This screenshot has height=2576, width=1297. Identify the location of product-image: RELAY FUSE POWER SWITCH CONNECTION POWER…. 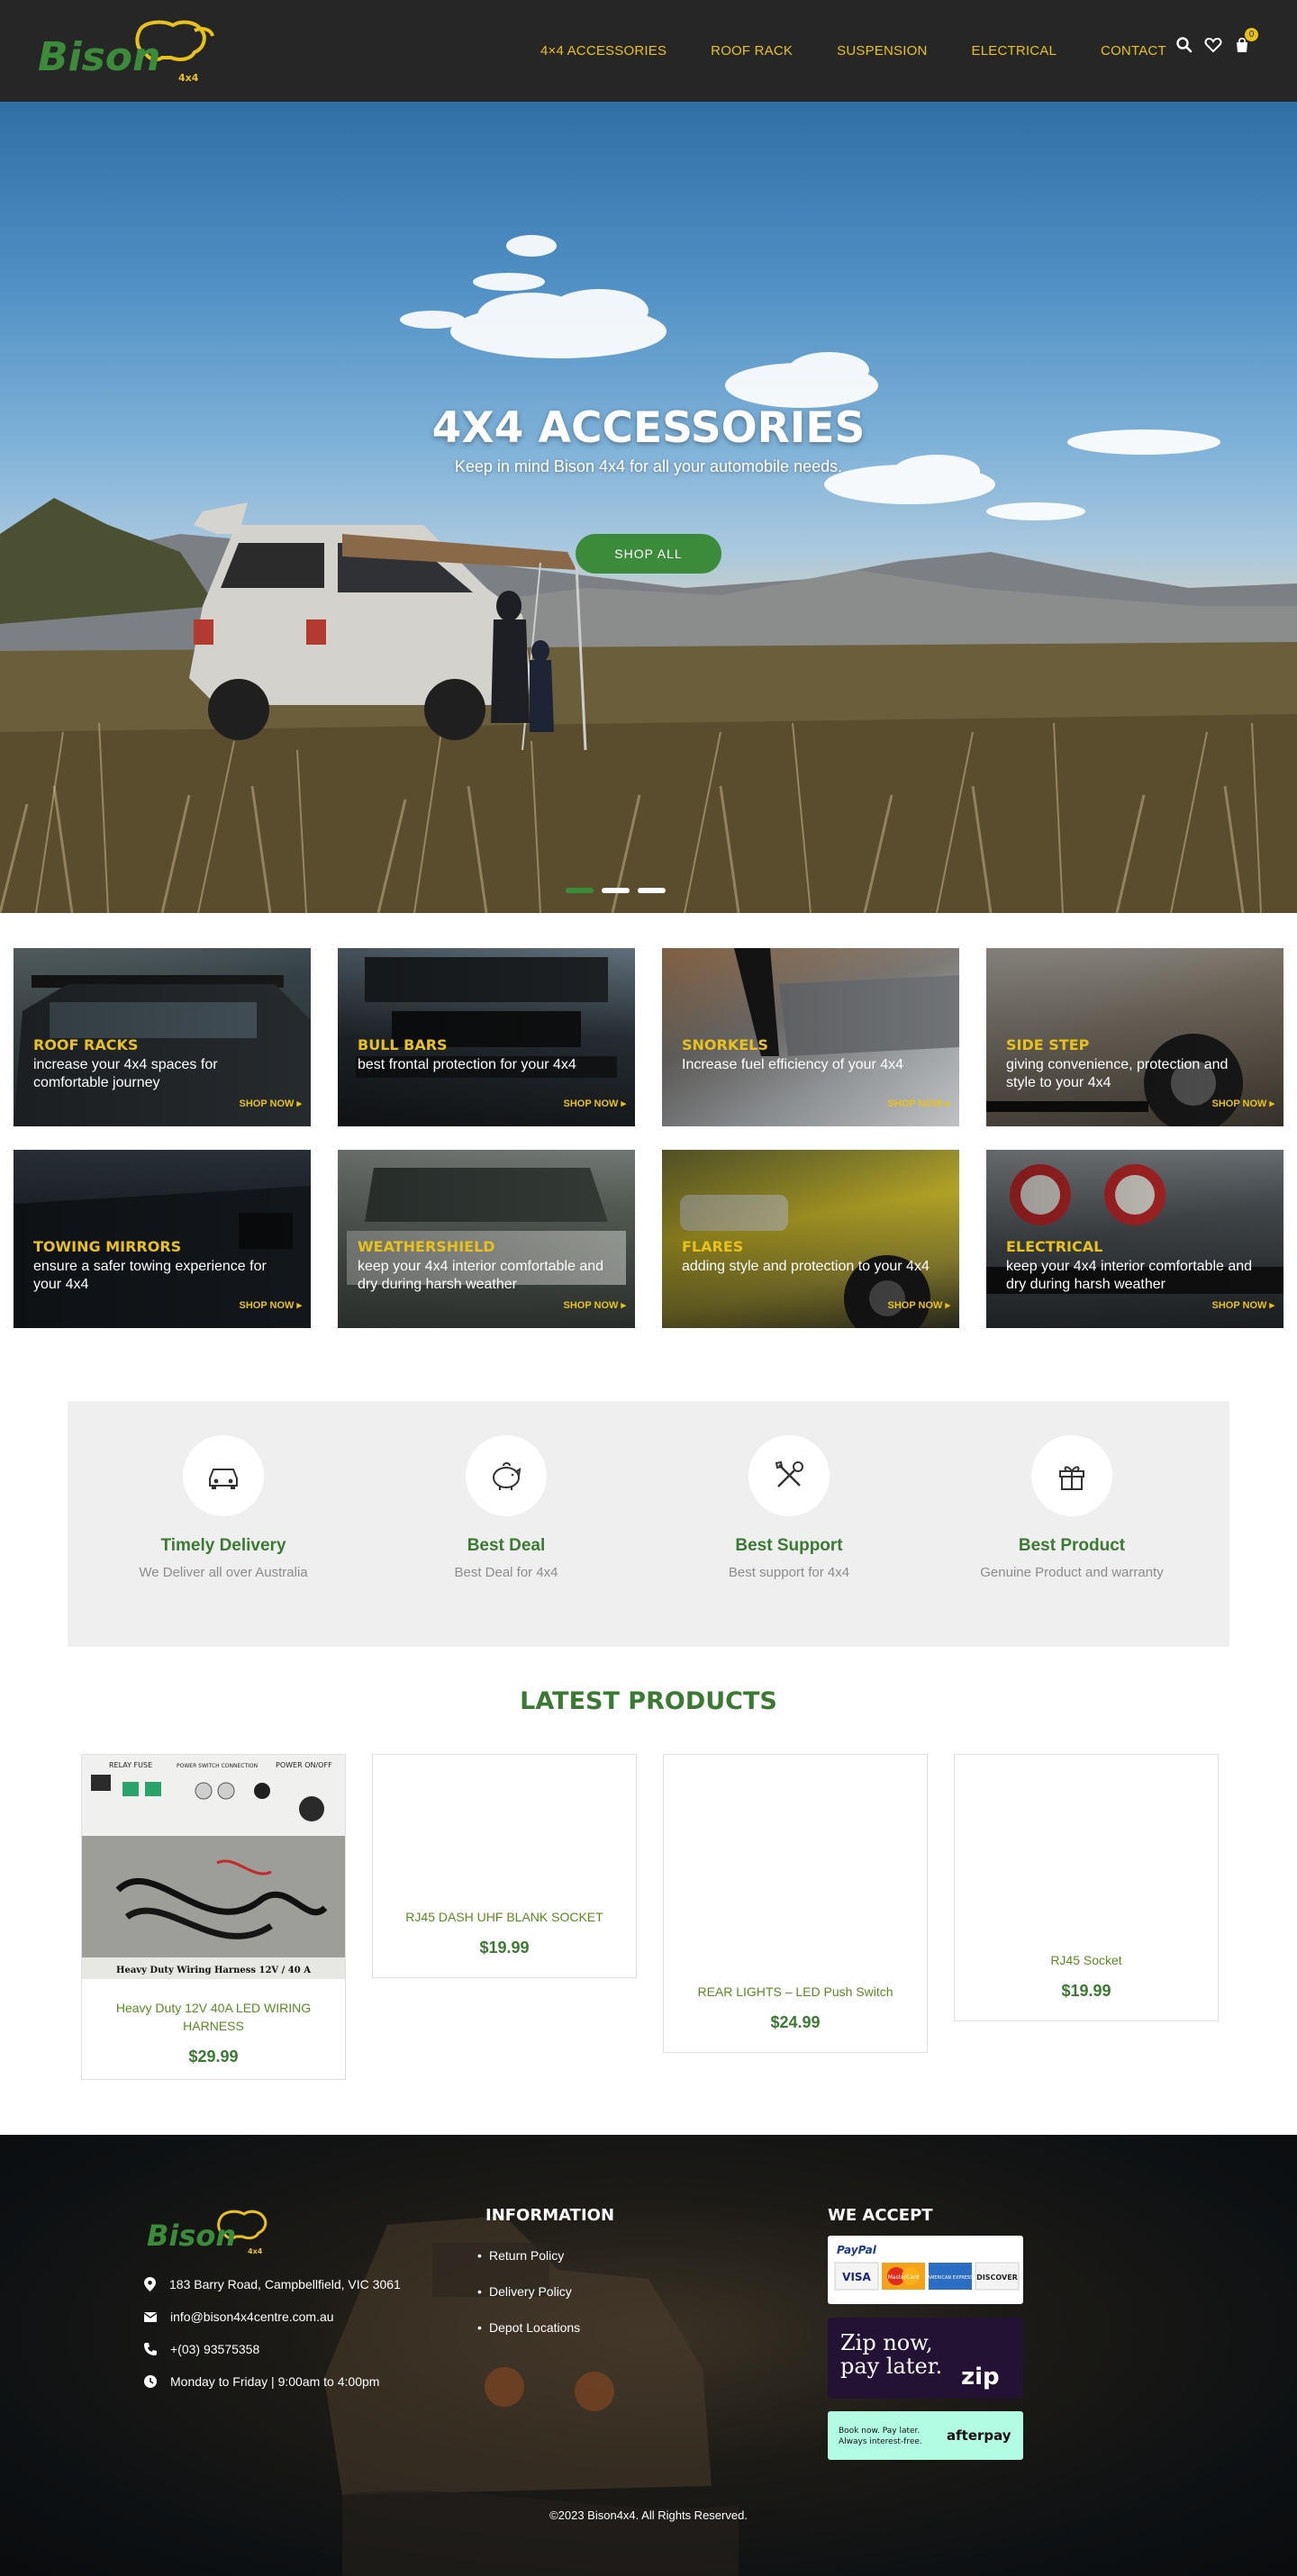
(213, 1867).